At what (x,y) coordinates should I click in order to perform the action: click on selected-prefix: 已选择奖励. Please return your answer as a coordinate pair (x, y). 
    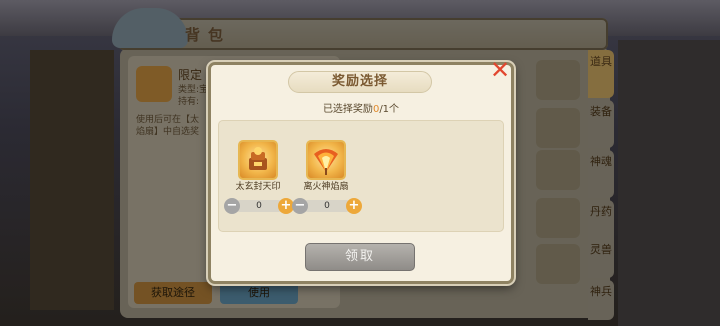
    Looking at the image, I should click on (347, 109).